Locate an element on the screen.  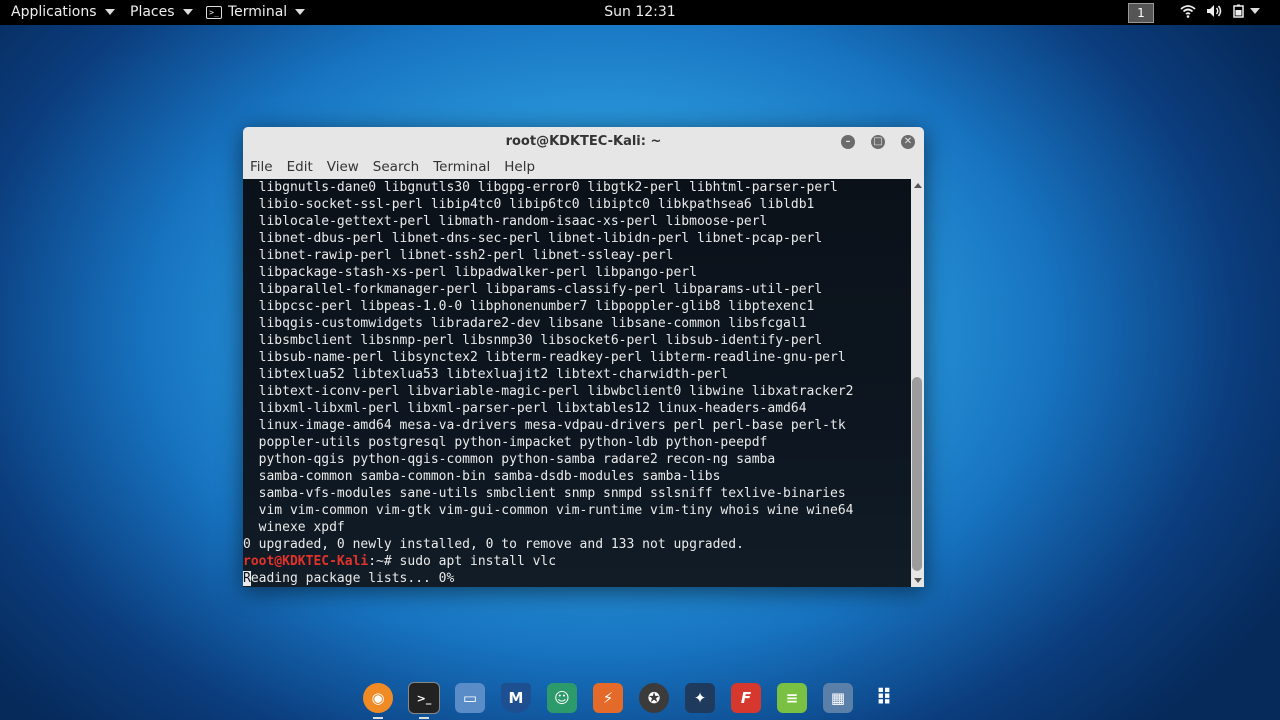
maltego-icon: ✪ is located at coordinates (654, 698).